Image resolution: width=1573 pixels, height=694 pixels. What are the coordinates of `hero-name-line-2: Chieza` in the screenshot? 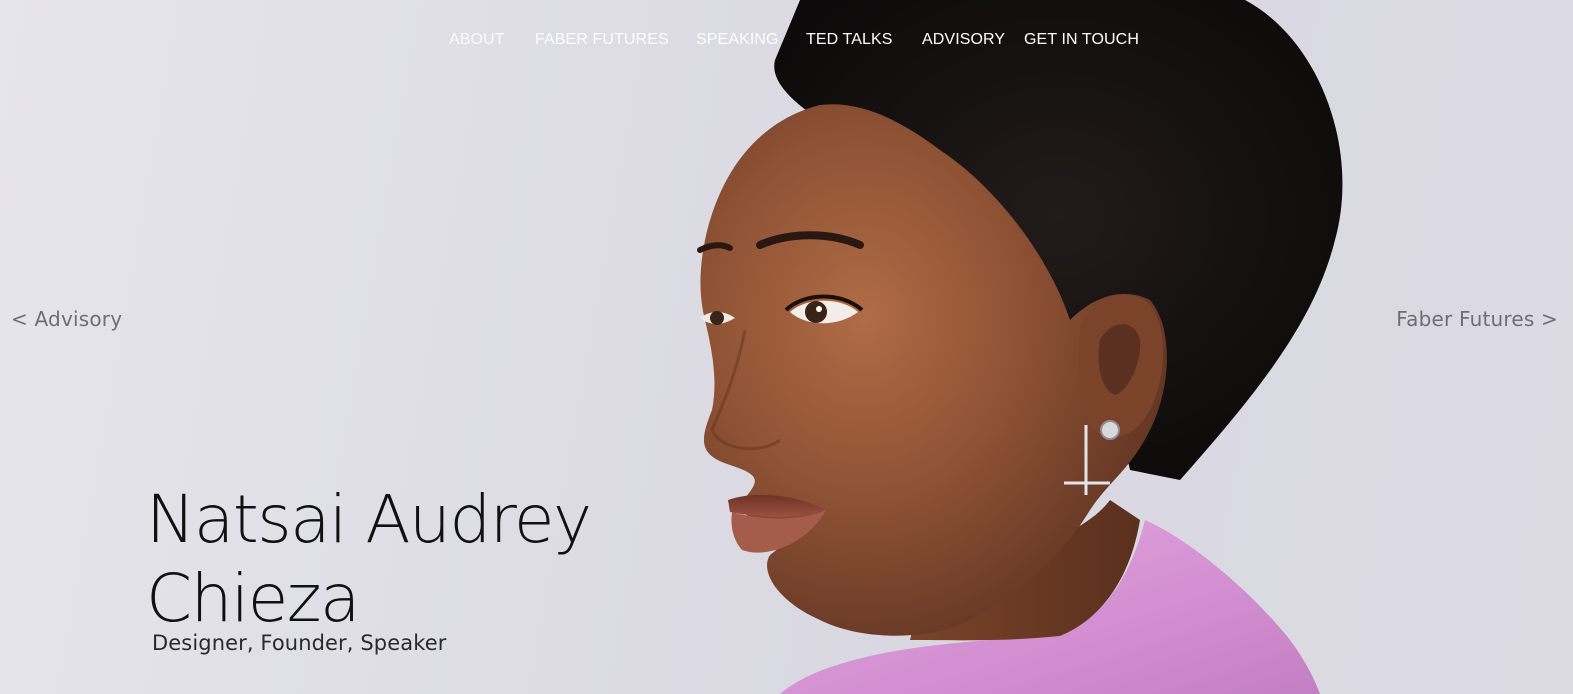 It's located at (253, 598).